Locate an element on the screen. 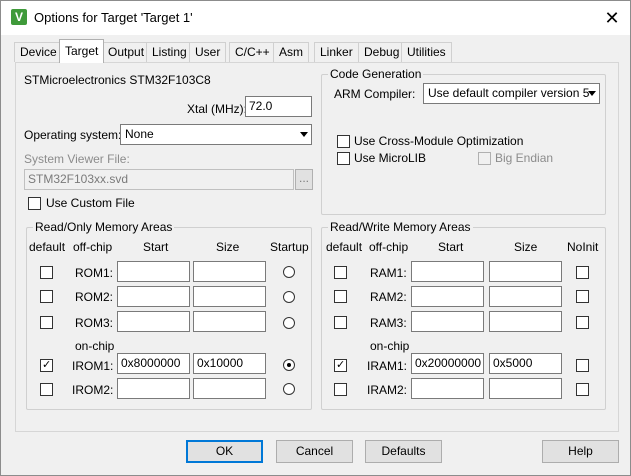 This screenshot has width=631, height=476. irom2-label: IROM2: is located at coordinates (93, 390).